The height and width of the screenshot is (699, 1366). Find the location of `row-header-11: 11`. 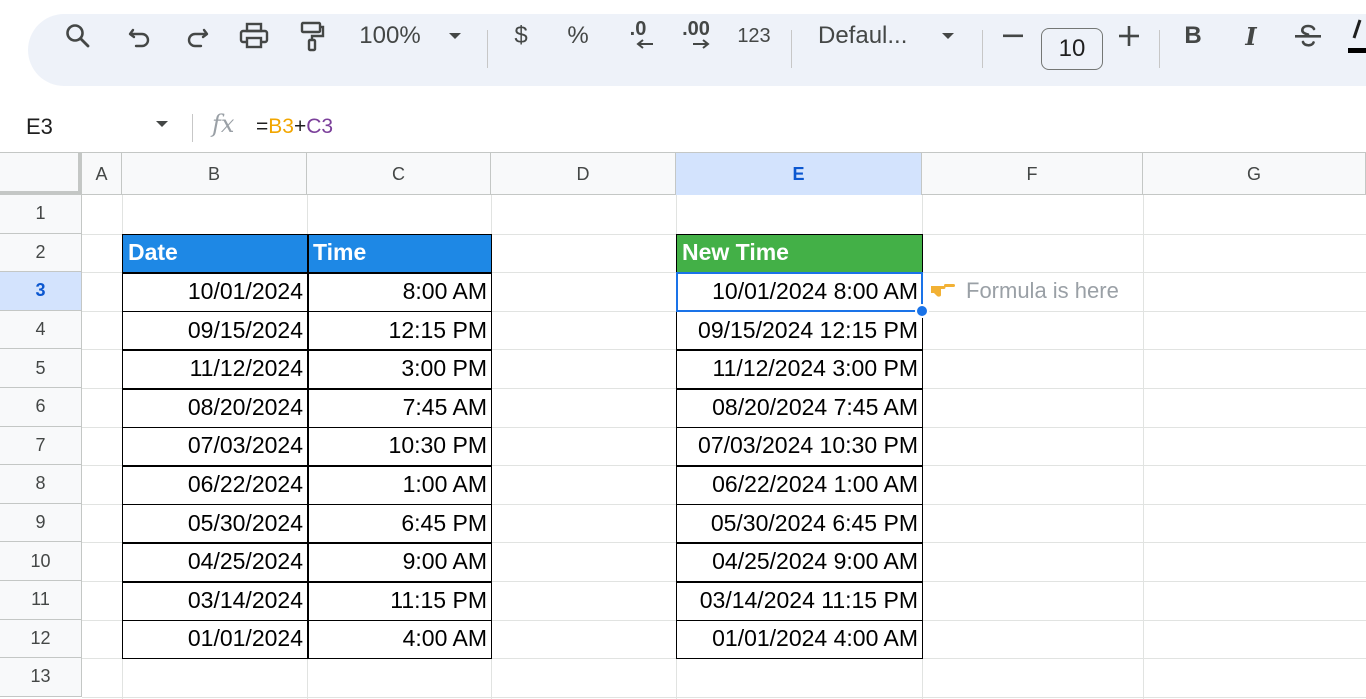

row-header-11: 11 is located at coordinates (41, 600).